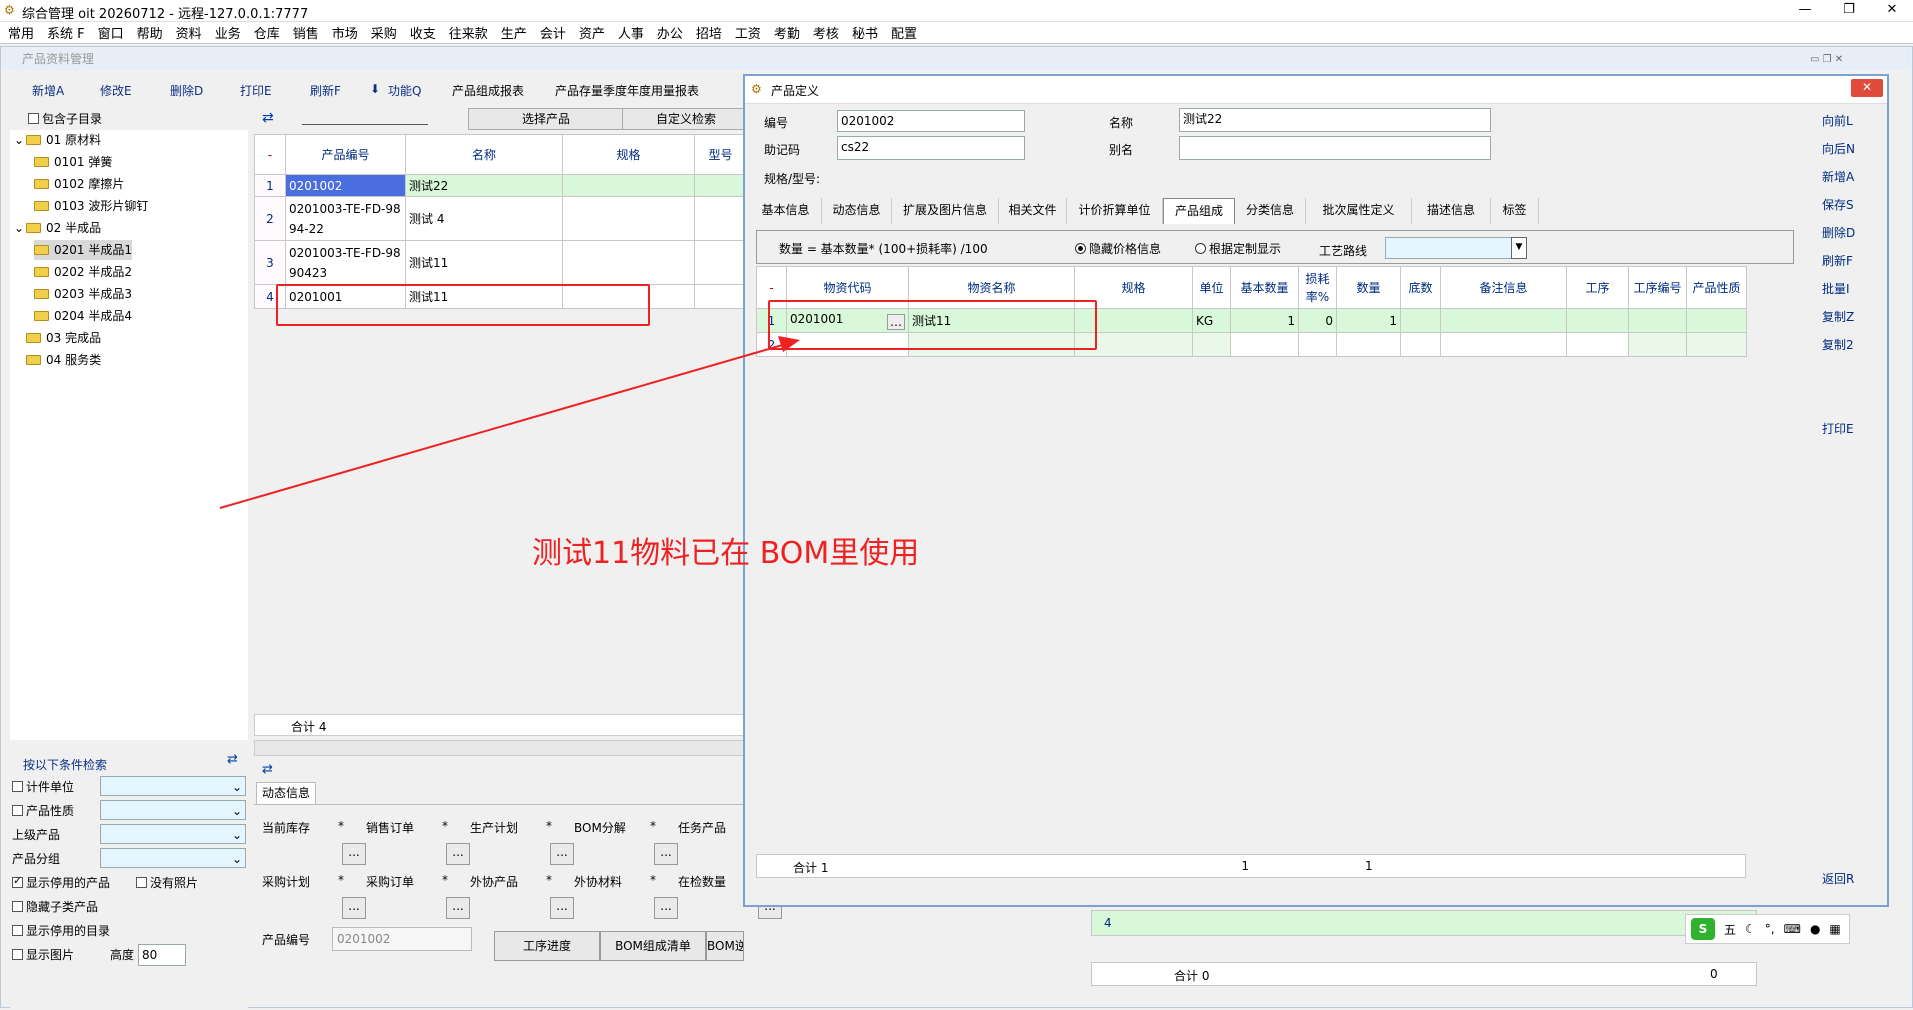  Describe the element at coordinates (509, 422) in the screenshot. I see `annotation-arrow` at that location.